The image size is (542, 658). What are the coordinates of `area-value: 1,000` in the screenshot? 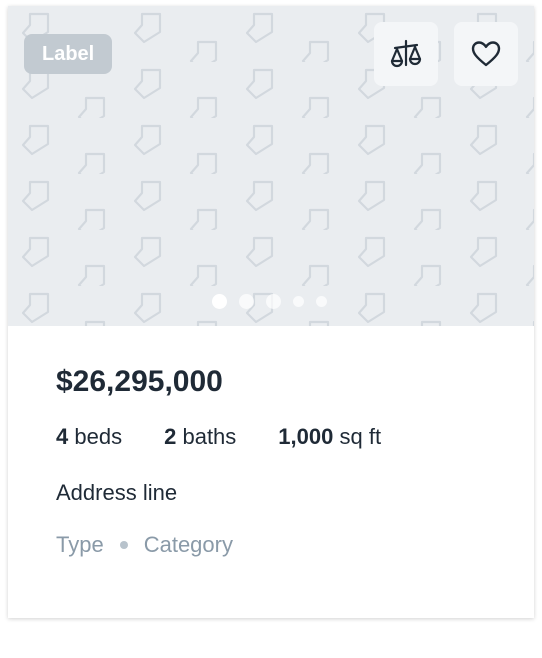 It's located at (306, 436).